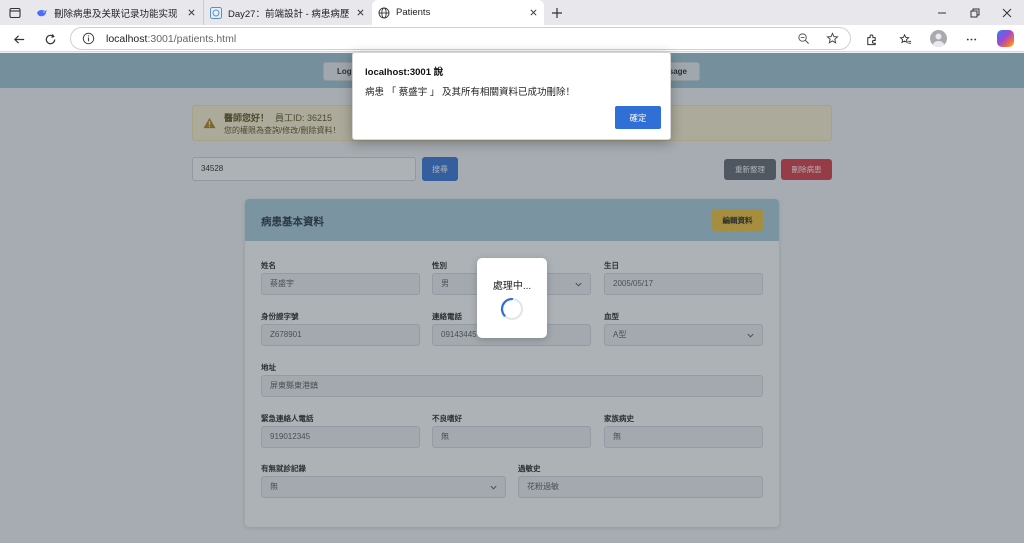  I want to click on new-tab-icon, so click(556, 12).